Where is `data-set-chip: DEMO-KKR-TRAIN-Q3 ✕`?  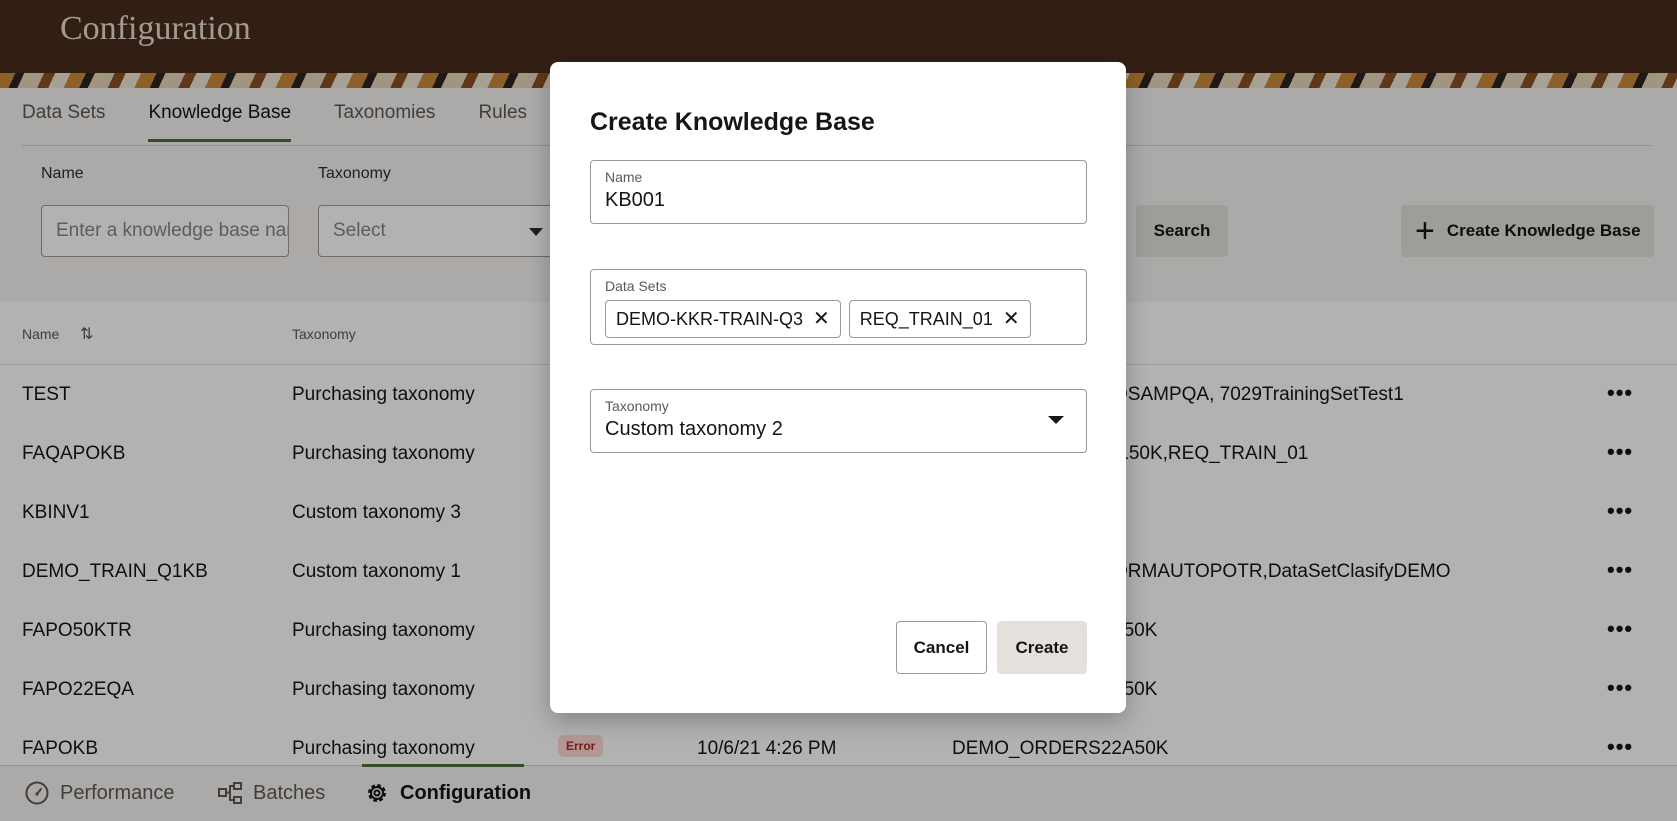 data-set-chip: DEMO-KKR-TRAIN-Q3 ✕ is located at coordinates (723, 319).